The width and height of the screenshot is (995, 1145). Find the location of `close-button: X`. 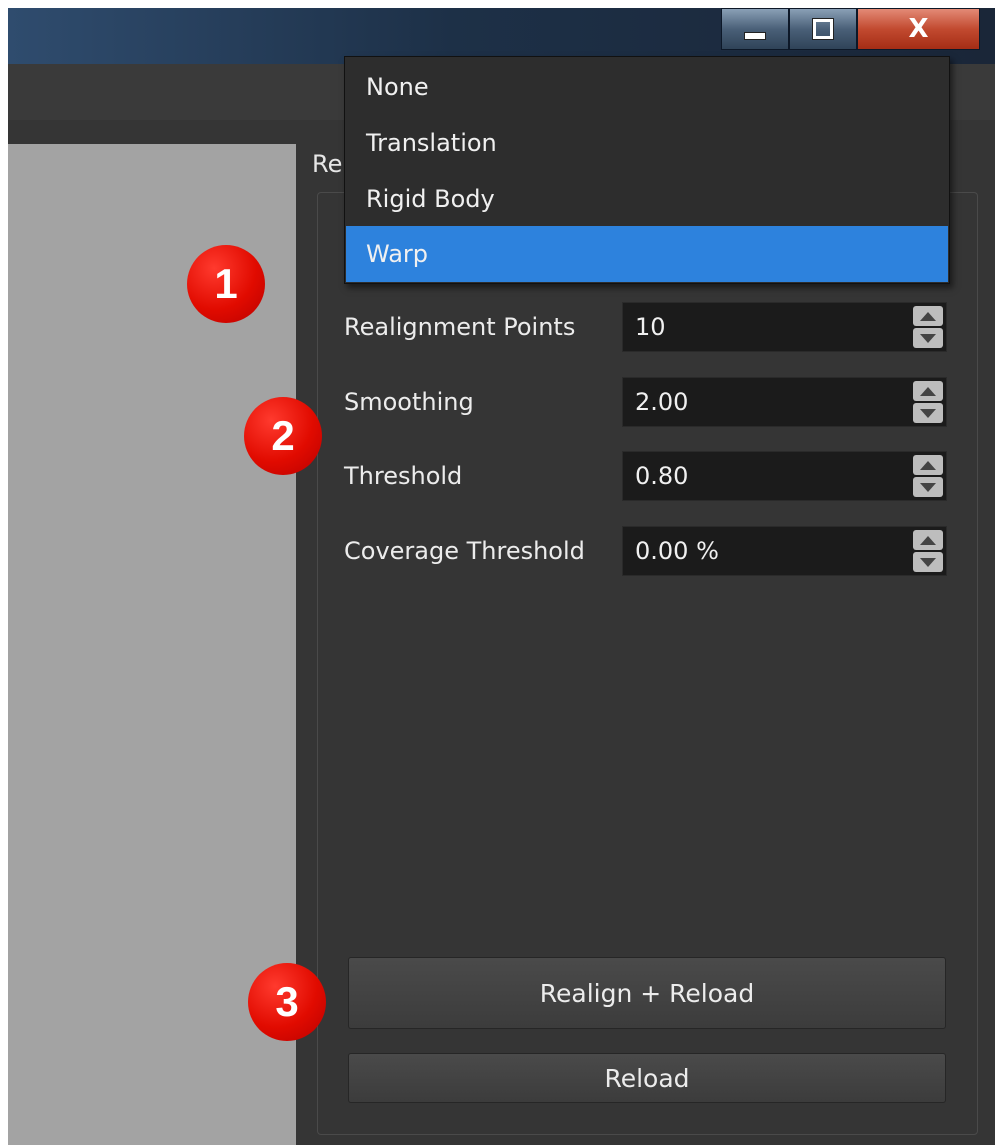

close-button: X is located at coordinates (918, 29).